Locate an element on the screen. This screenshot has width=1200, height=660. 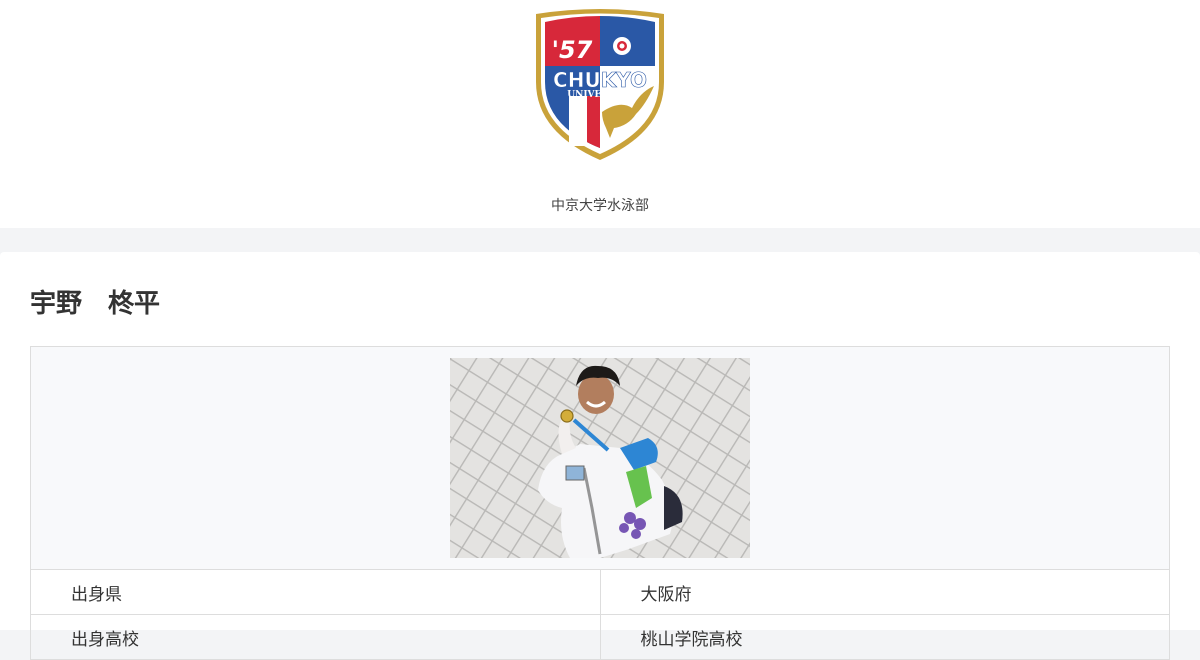
chukyo-university-emblem-logo: '57 CHUKYO UNIVERSITY is located at coordinates (600, 86).